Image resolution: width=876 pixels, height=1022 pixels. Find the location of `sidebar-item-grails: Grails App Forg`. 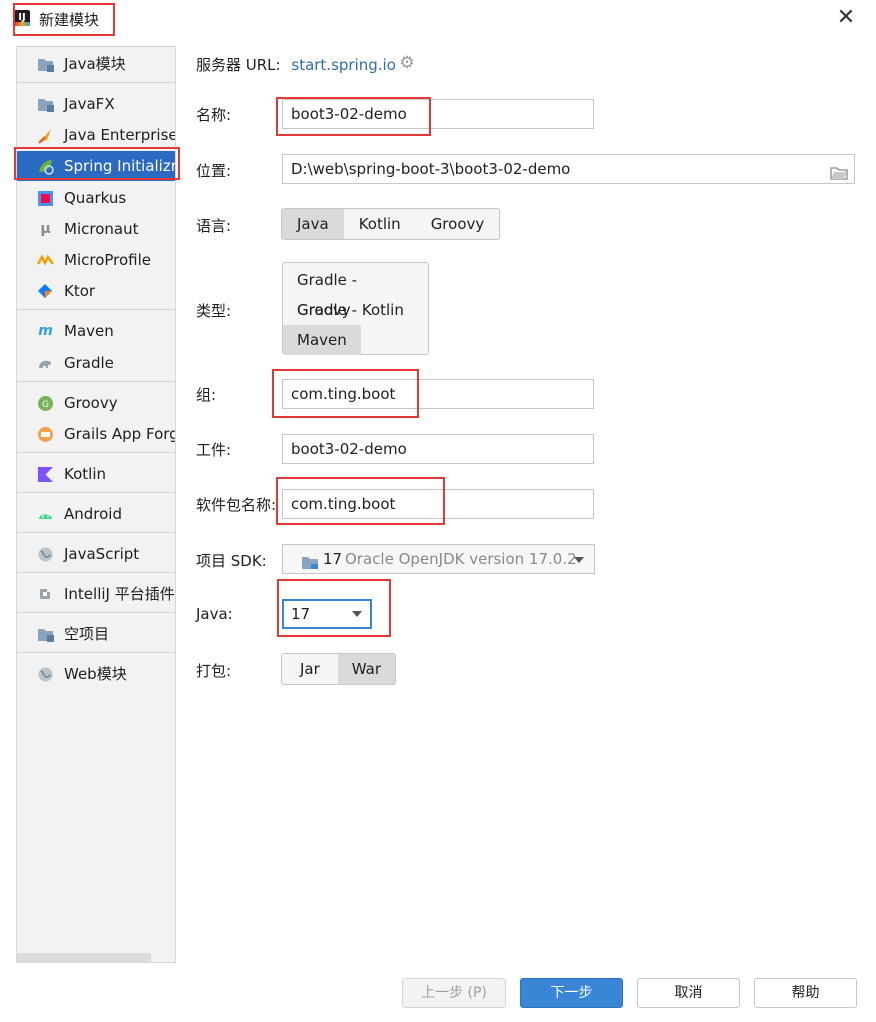

sidebar-item-grails: Grails App Forg is located at coordinates (96, 434).